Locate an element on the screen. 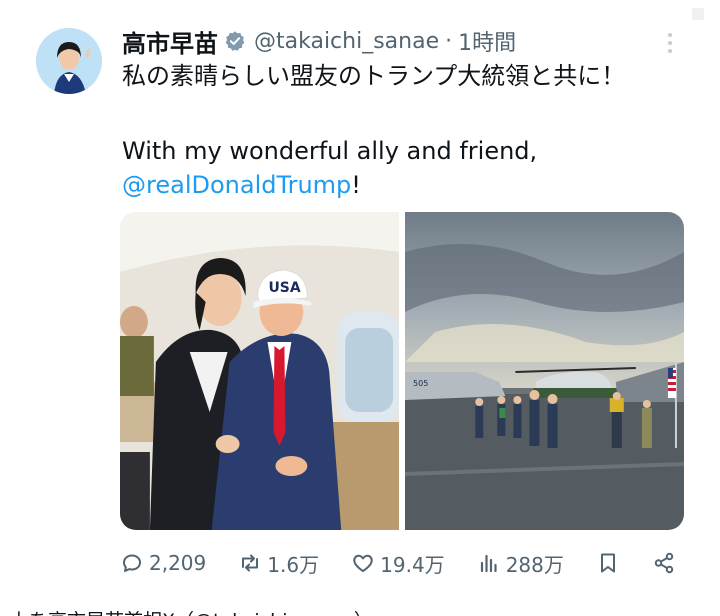  reply-button: 2,209 is located at coordinates (163, 563).